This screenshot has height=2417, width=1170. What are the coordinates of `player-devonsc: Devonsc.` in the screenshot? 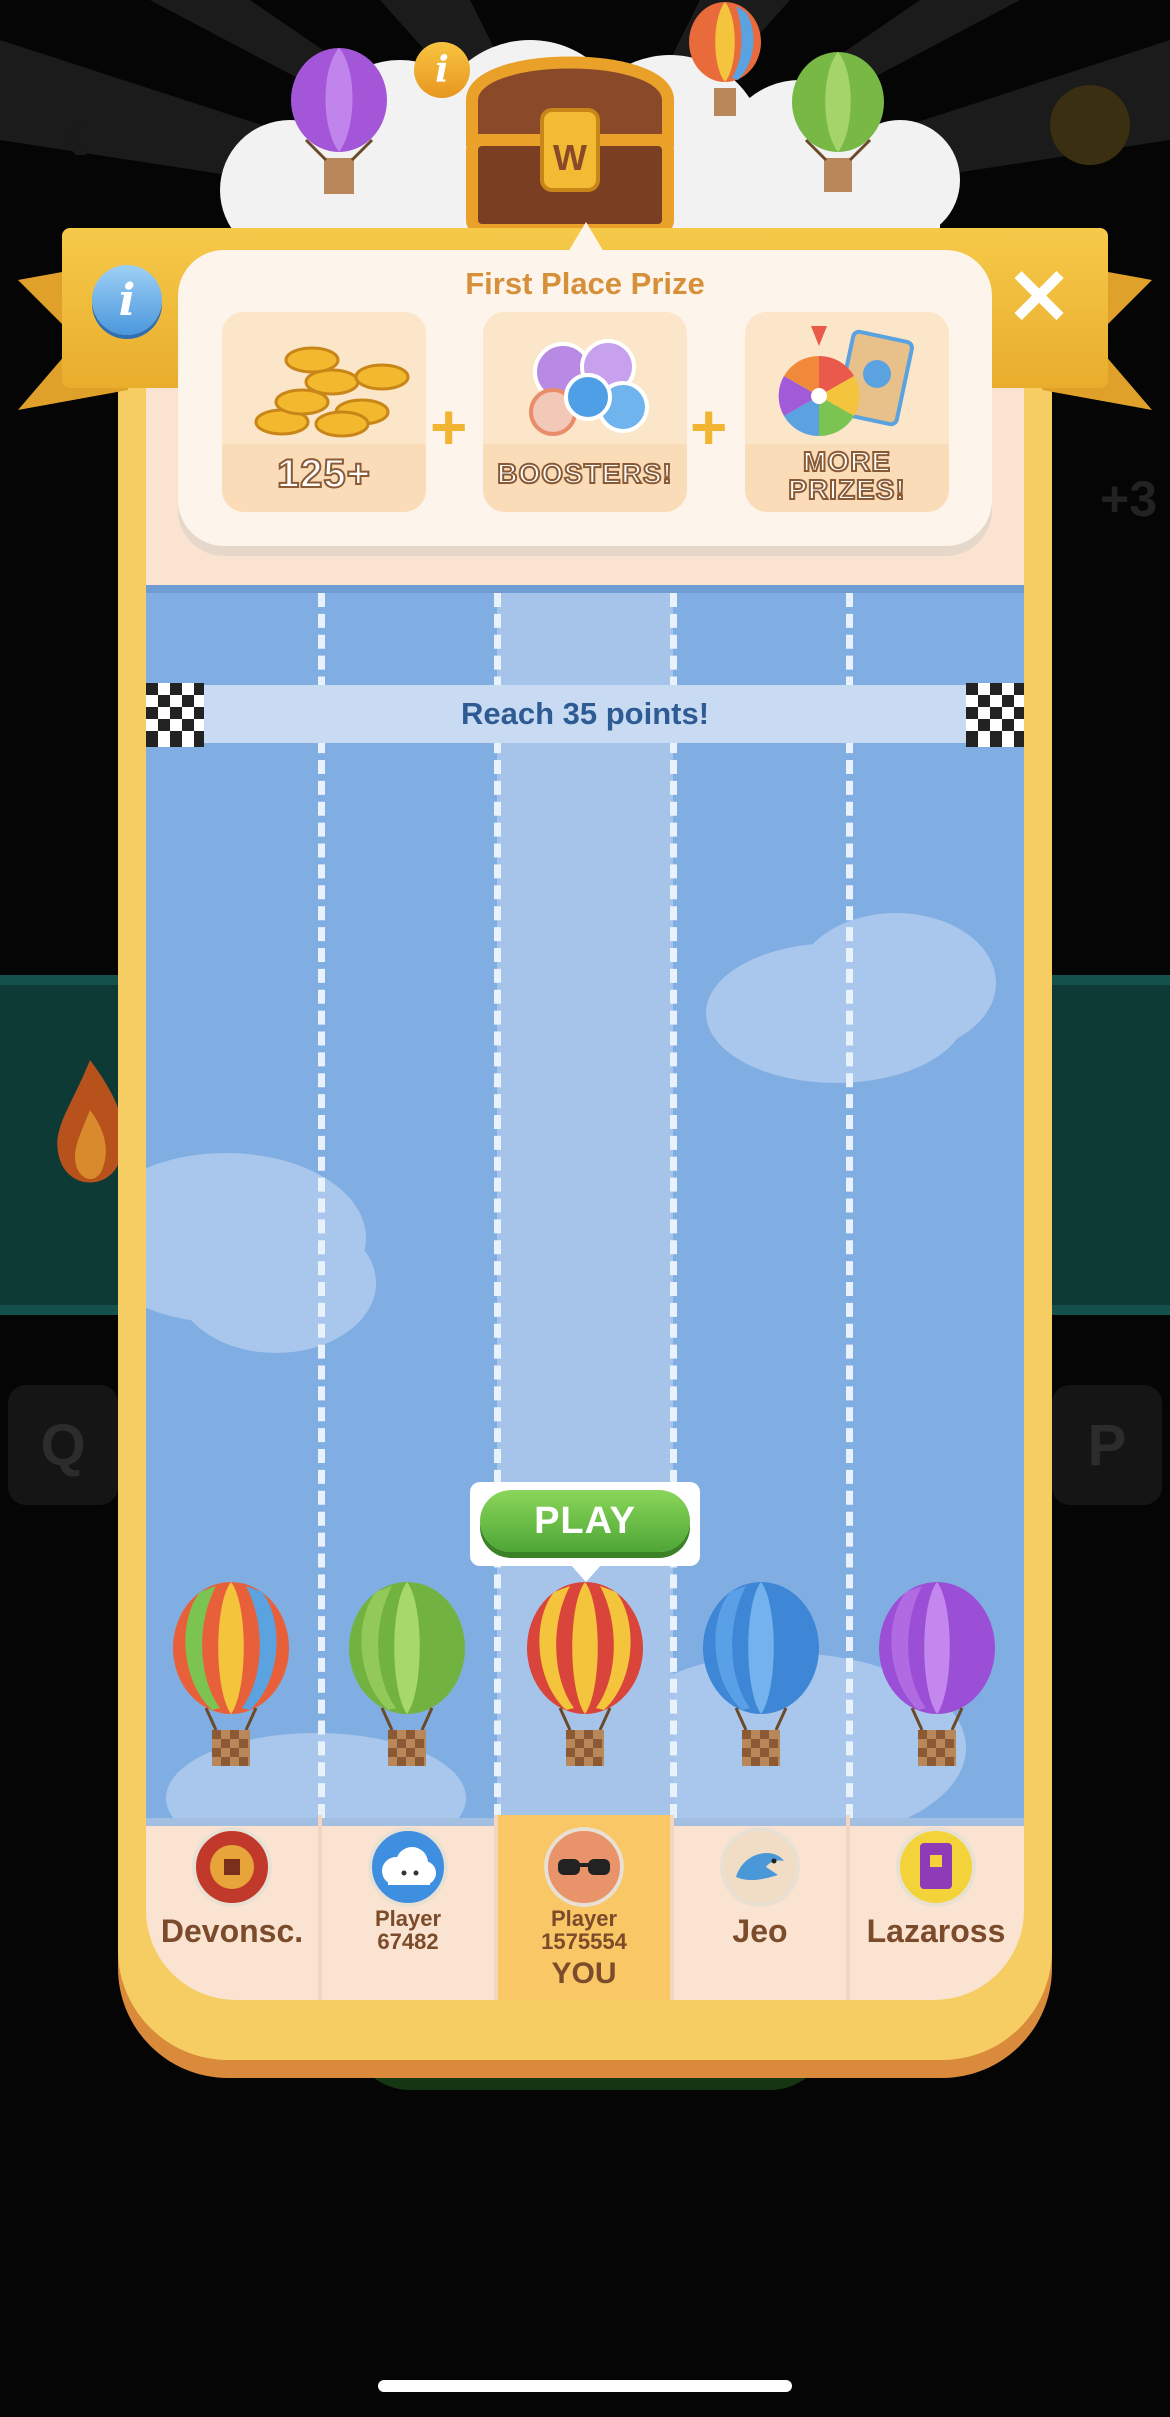 It's located at (232, 1907).